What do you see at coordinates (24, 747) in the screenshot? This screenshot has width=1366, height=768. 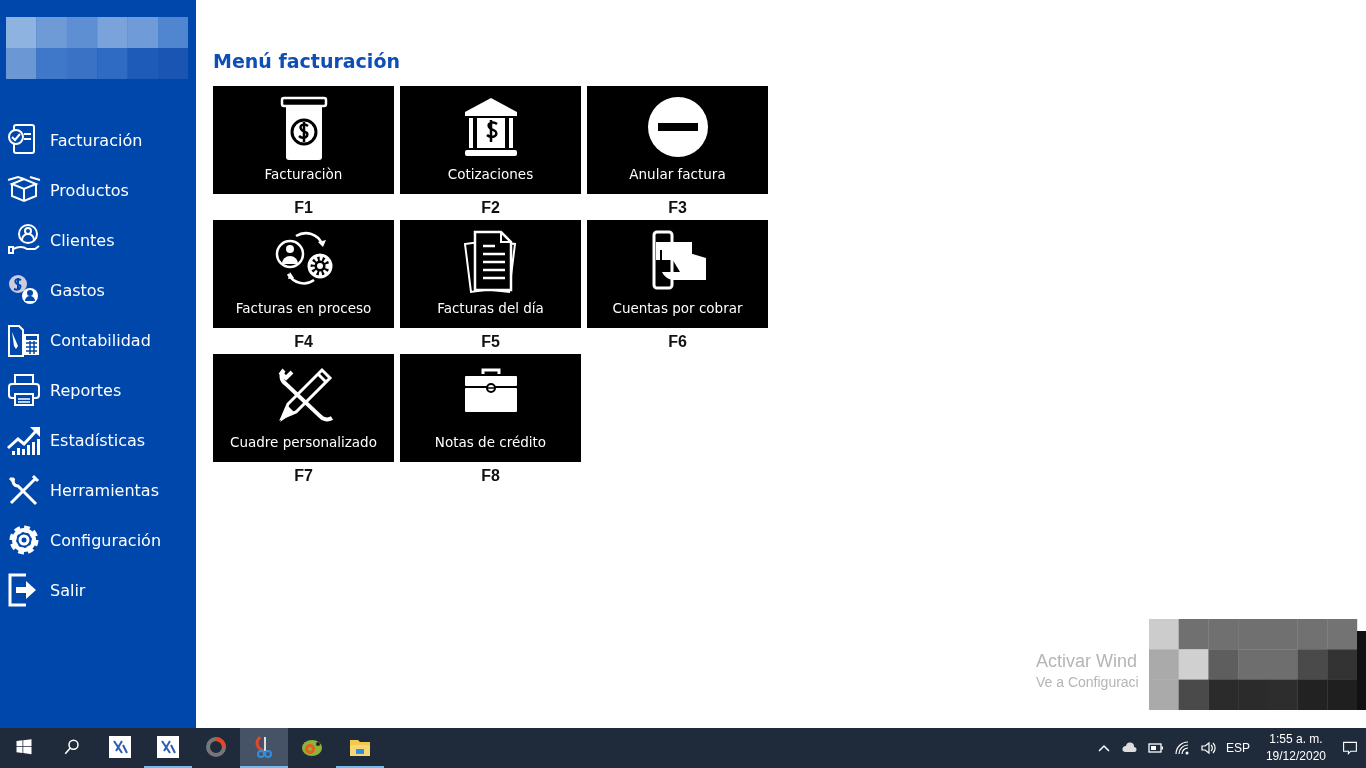 I see `windows-icon` at bounding box center [24, 747].